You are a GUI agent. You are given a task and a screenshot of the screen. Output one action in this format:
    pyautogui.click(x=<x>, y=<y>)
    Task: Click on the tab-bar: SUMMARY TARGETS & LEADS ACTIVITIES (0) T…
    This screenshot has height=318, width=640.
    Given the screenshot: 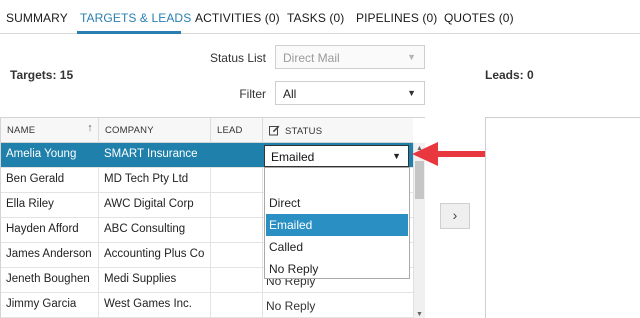 What is the action you would take?
    pyautogui.click(x=320, y=17)
    